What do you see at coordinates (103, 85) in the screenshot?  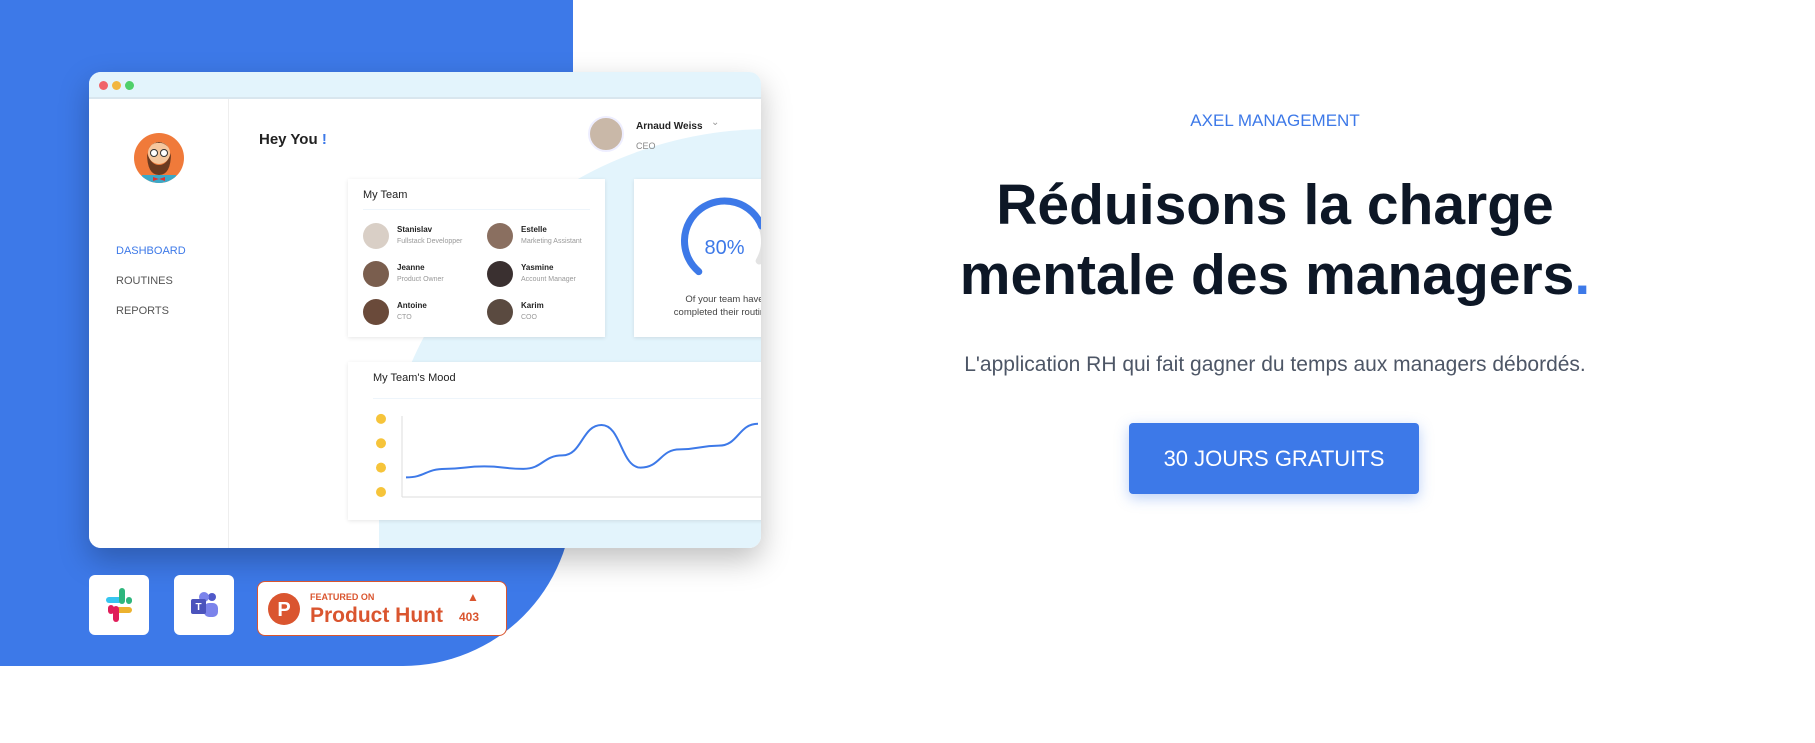 I see `close-dot-icon` at bounding box center [103, 85].